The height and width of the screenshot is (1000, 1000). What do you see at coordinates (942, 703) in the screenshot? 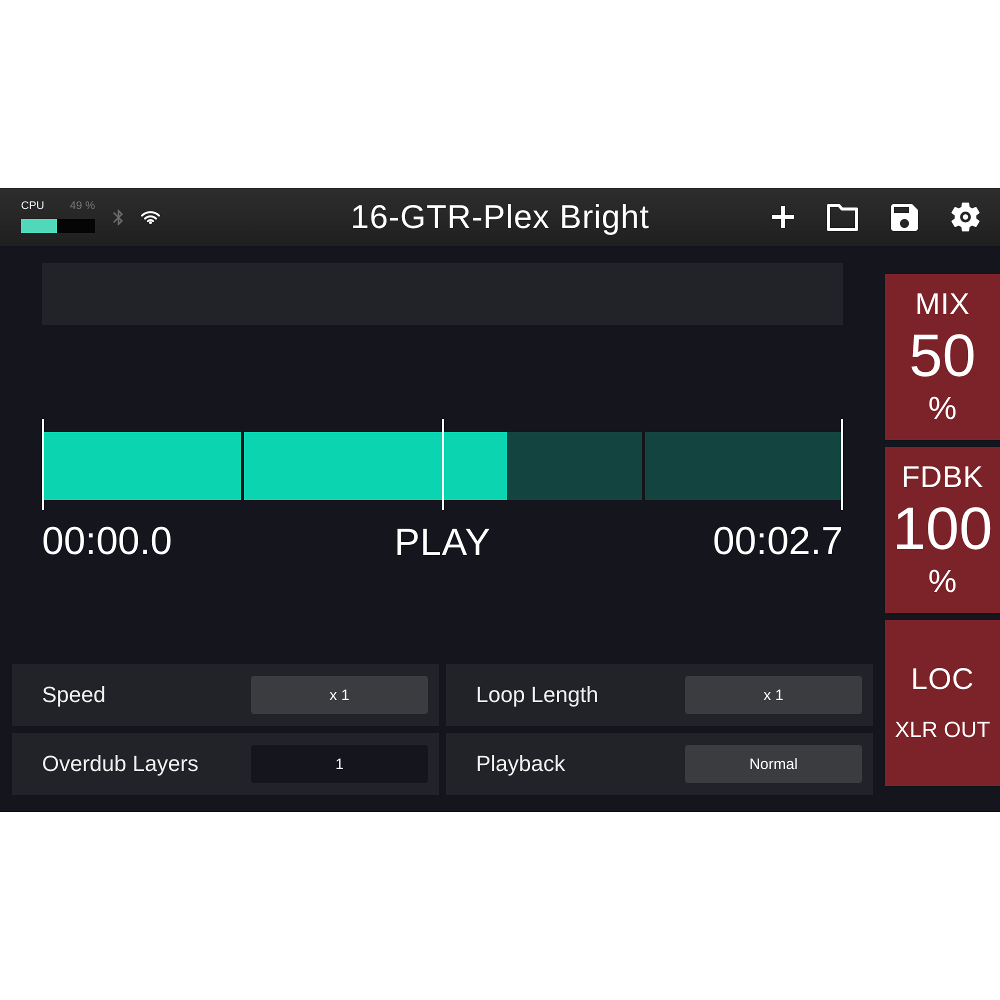
I see `output-button: LOC XLR OUT` at bounding box center [942, 703].